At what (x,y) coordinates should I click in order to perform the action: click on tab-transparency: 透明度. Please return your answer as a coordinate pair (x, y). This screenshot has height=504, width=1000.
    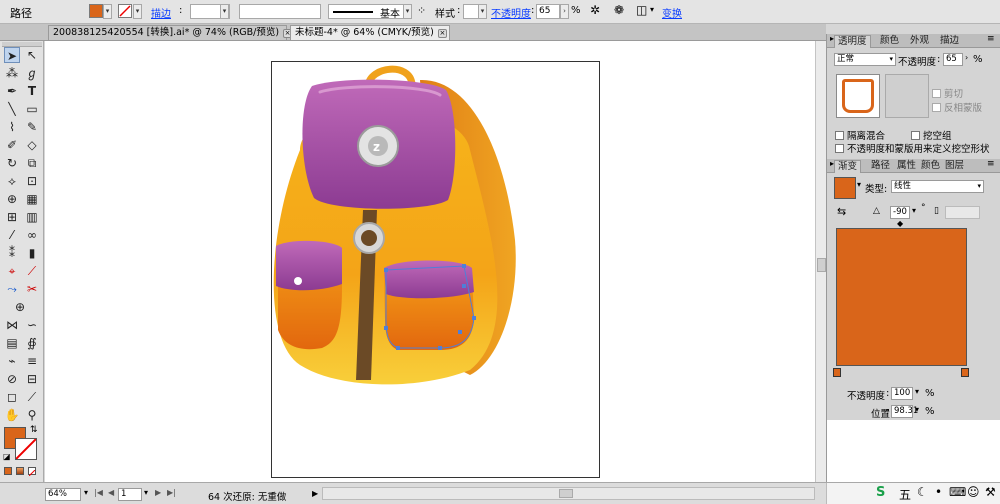
    Looking at the image, I should click on (852, 41).